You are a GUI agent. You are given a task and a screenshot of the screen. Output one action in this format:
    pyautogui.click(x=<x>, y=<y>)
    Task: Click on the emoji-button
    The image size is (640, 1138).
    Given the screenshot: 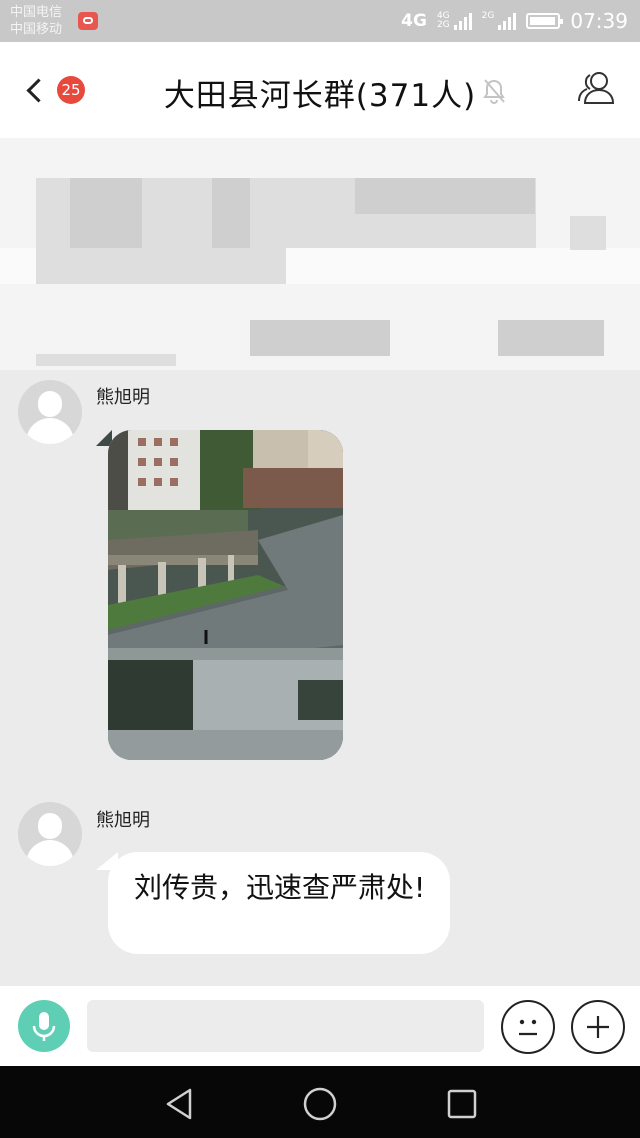 What is the action you would take?
    pyautogui.click(x=528, y=1027)
    